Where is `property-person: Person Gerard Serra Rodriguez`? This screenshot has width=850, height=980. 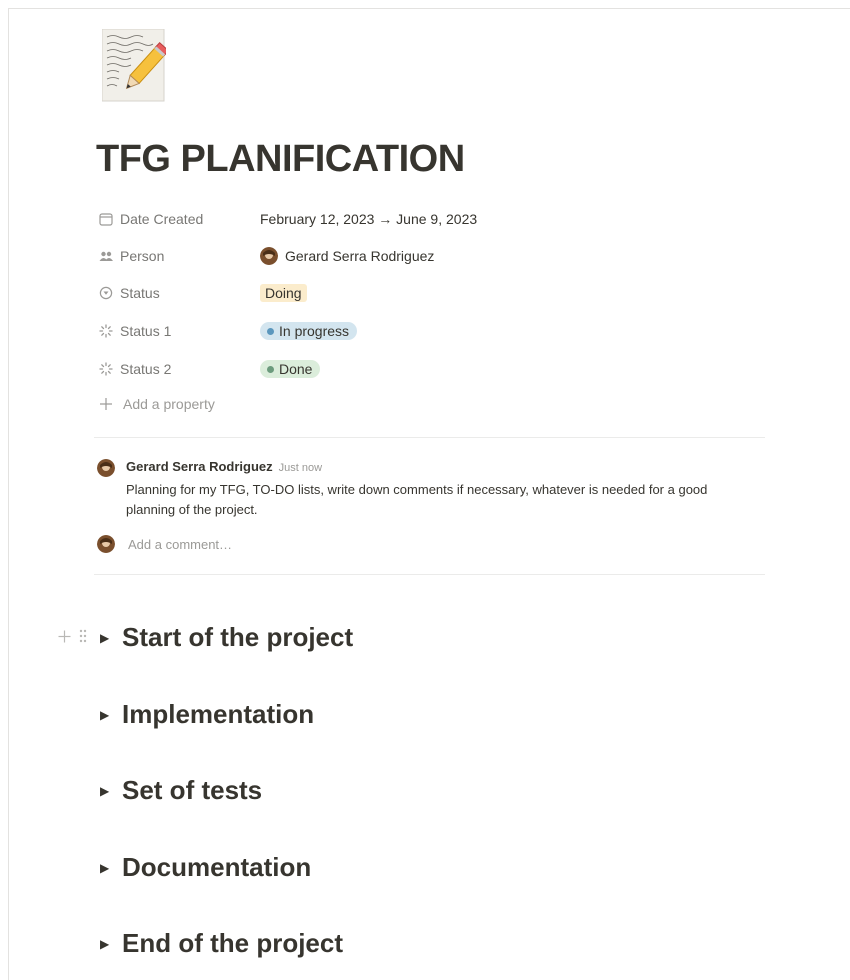 property-person: Person Gerard Serra Rodriguez is located at coordinates (266, 256).